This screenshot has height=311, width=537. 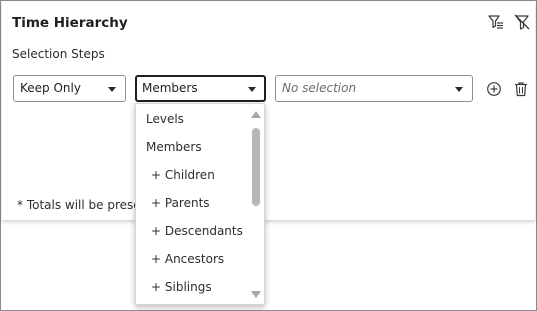 What do you see at coordinates (496, 22) in the screenshot?
I see `filter-list-icon` at bounding box center [496, 22].